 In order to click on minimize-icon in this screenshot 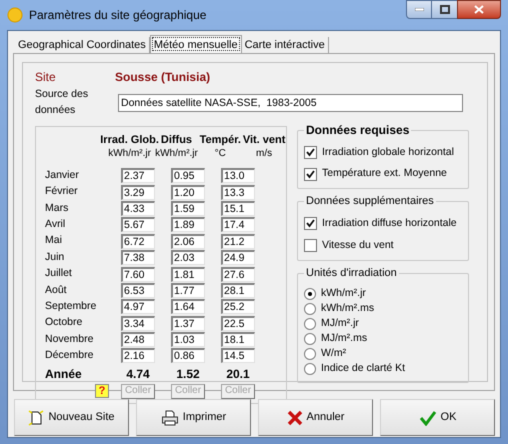, I will do `click(419, 9)`.